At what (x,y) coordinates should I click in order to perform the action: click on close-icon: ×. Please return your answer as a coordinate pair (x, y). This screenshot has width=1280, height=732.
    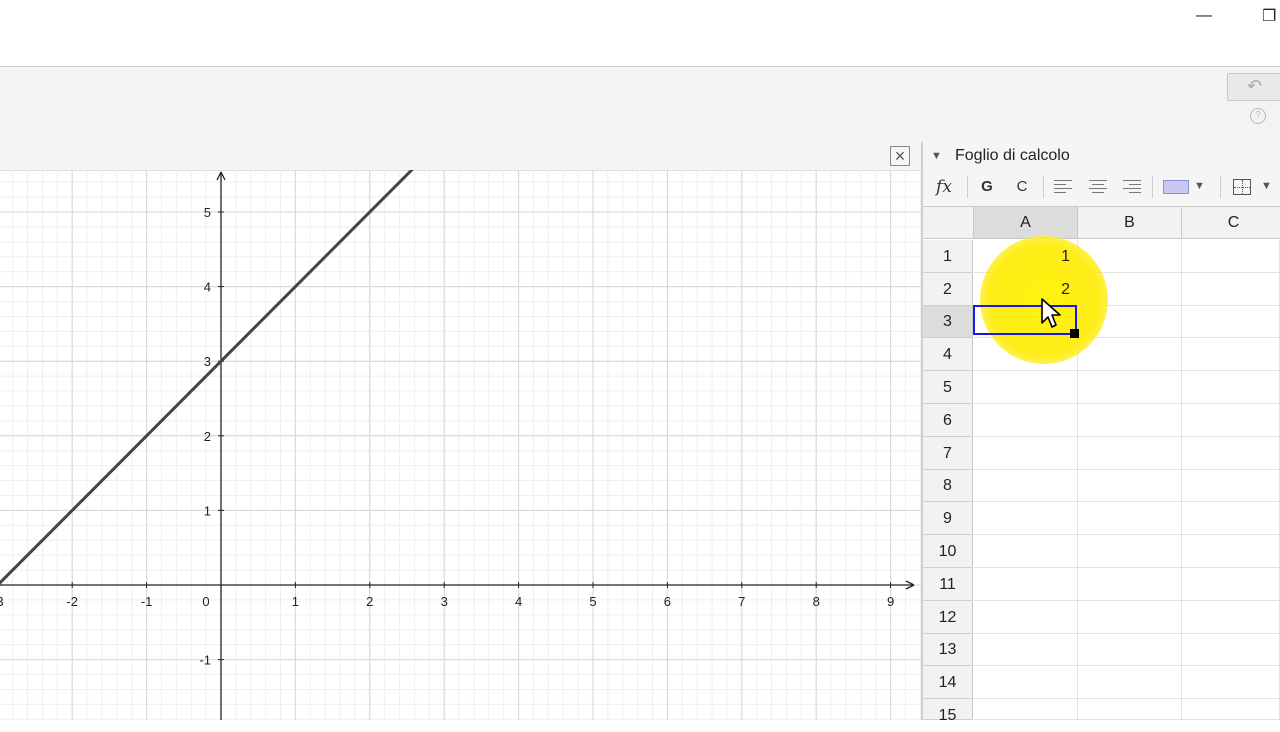
    Looking at the image, I should click on (900, 156).